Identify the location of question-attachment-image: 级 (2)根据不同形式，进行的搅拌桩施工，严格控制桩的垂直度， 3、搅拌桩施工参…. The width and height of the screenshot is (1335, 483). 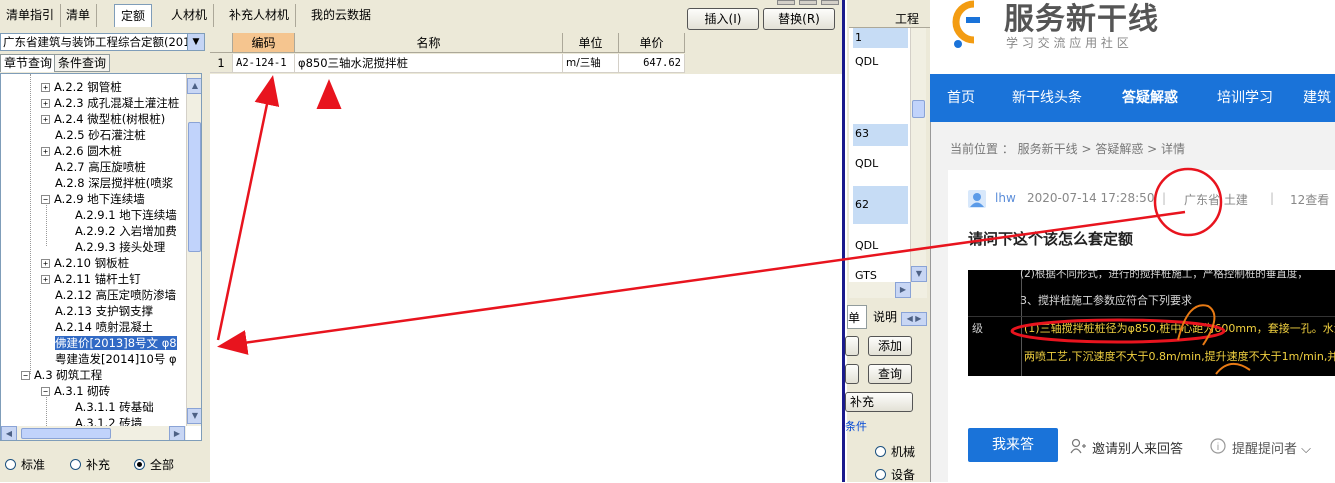
(1151, 323).